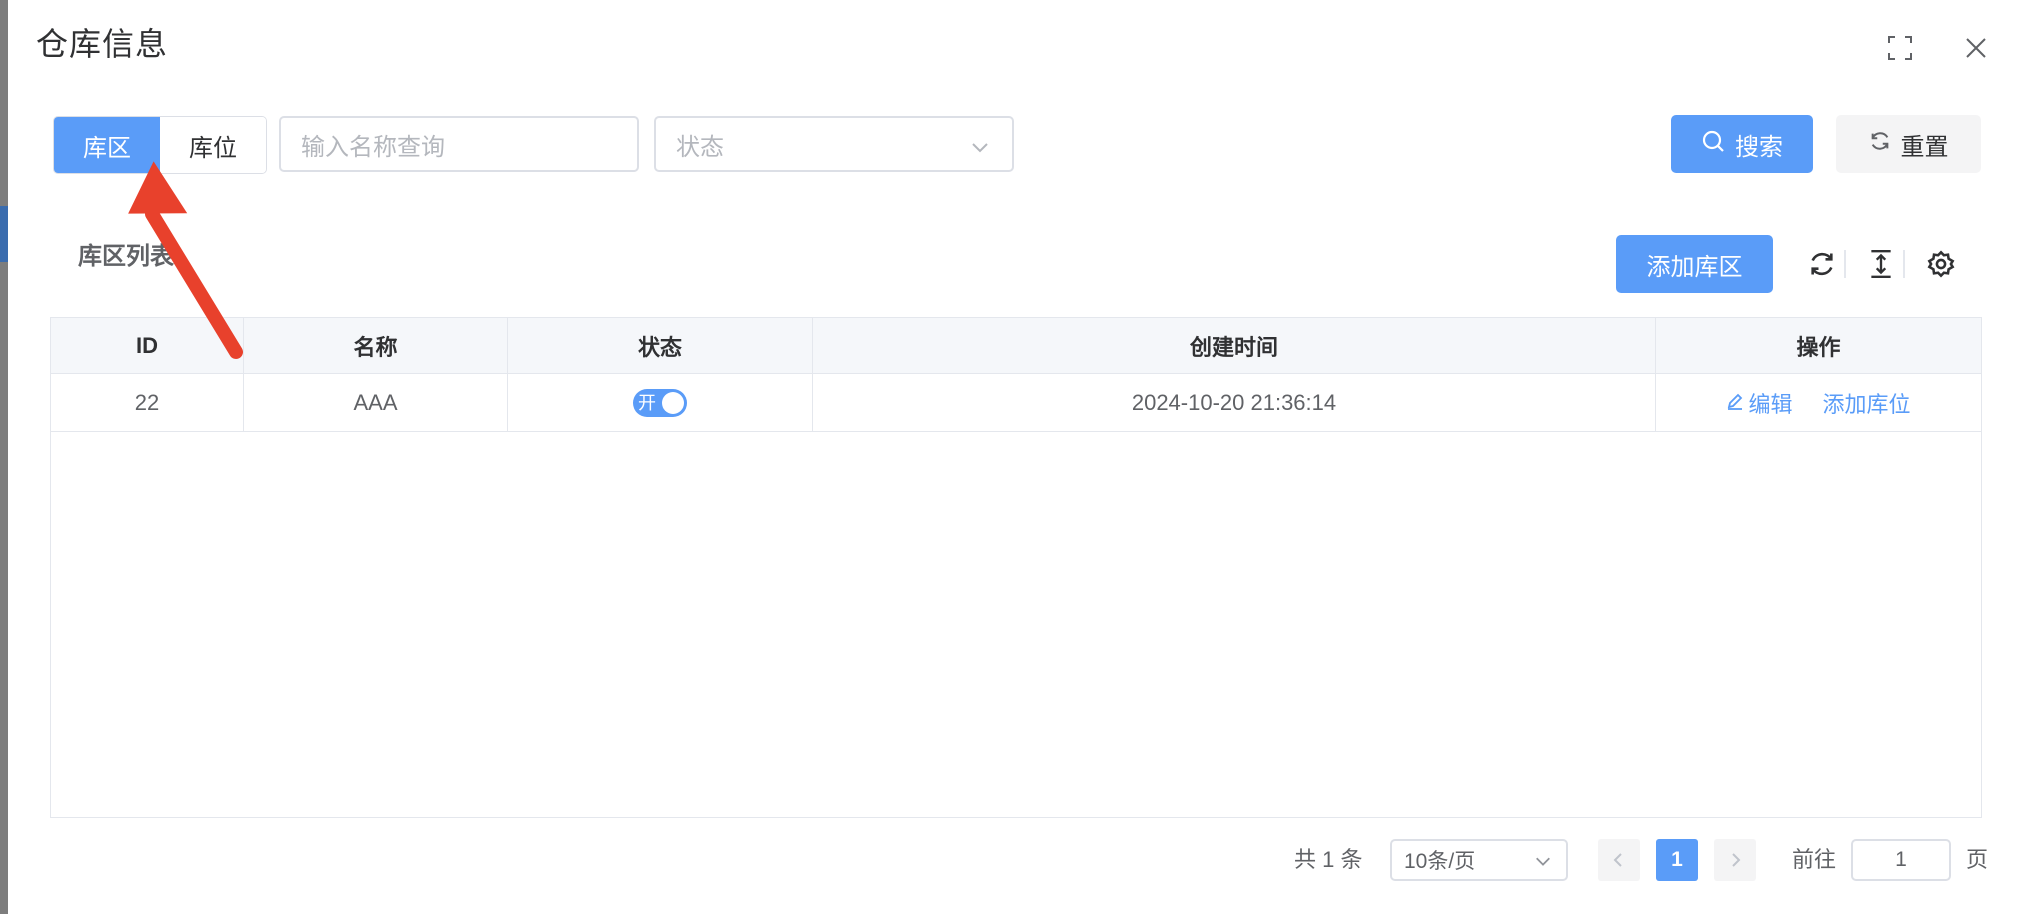 The image size is (2032, 914). Describe the element at coordinates (1814, 859) in the screenshot. I see `goto-label: 前往` at that location.